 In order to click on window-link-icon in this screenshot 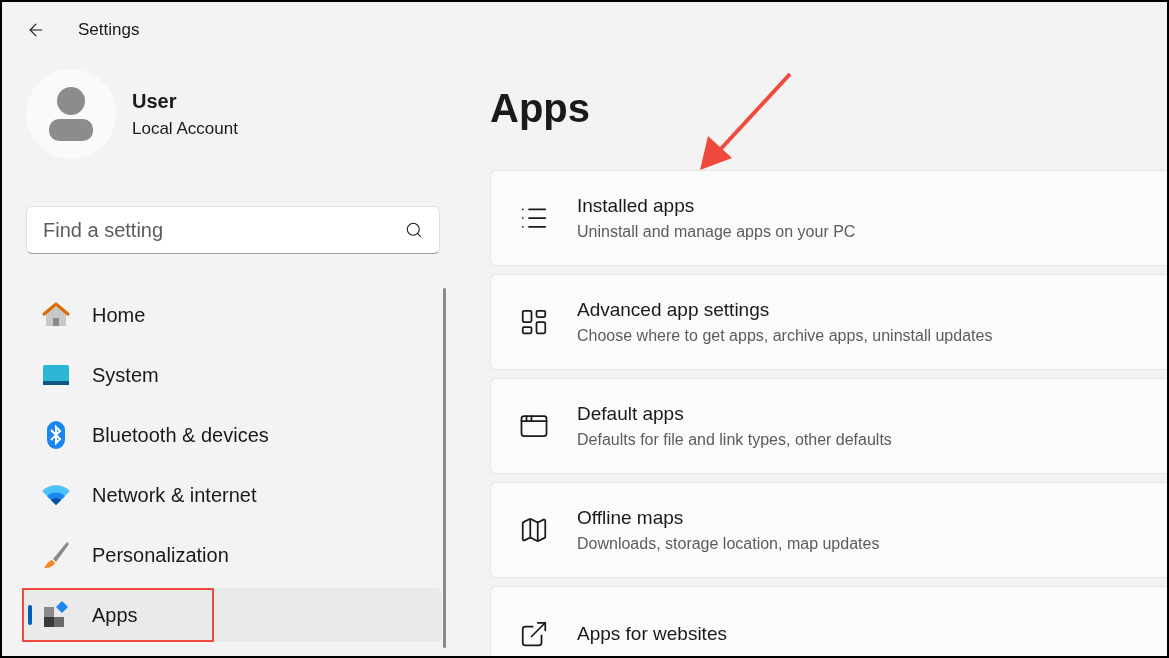, I will do `click(534, 634)`.